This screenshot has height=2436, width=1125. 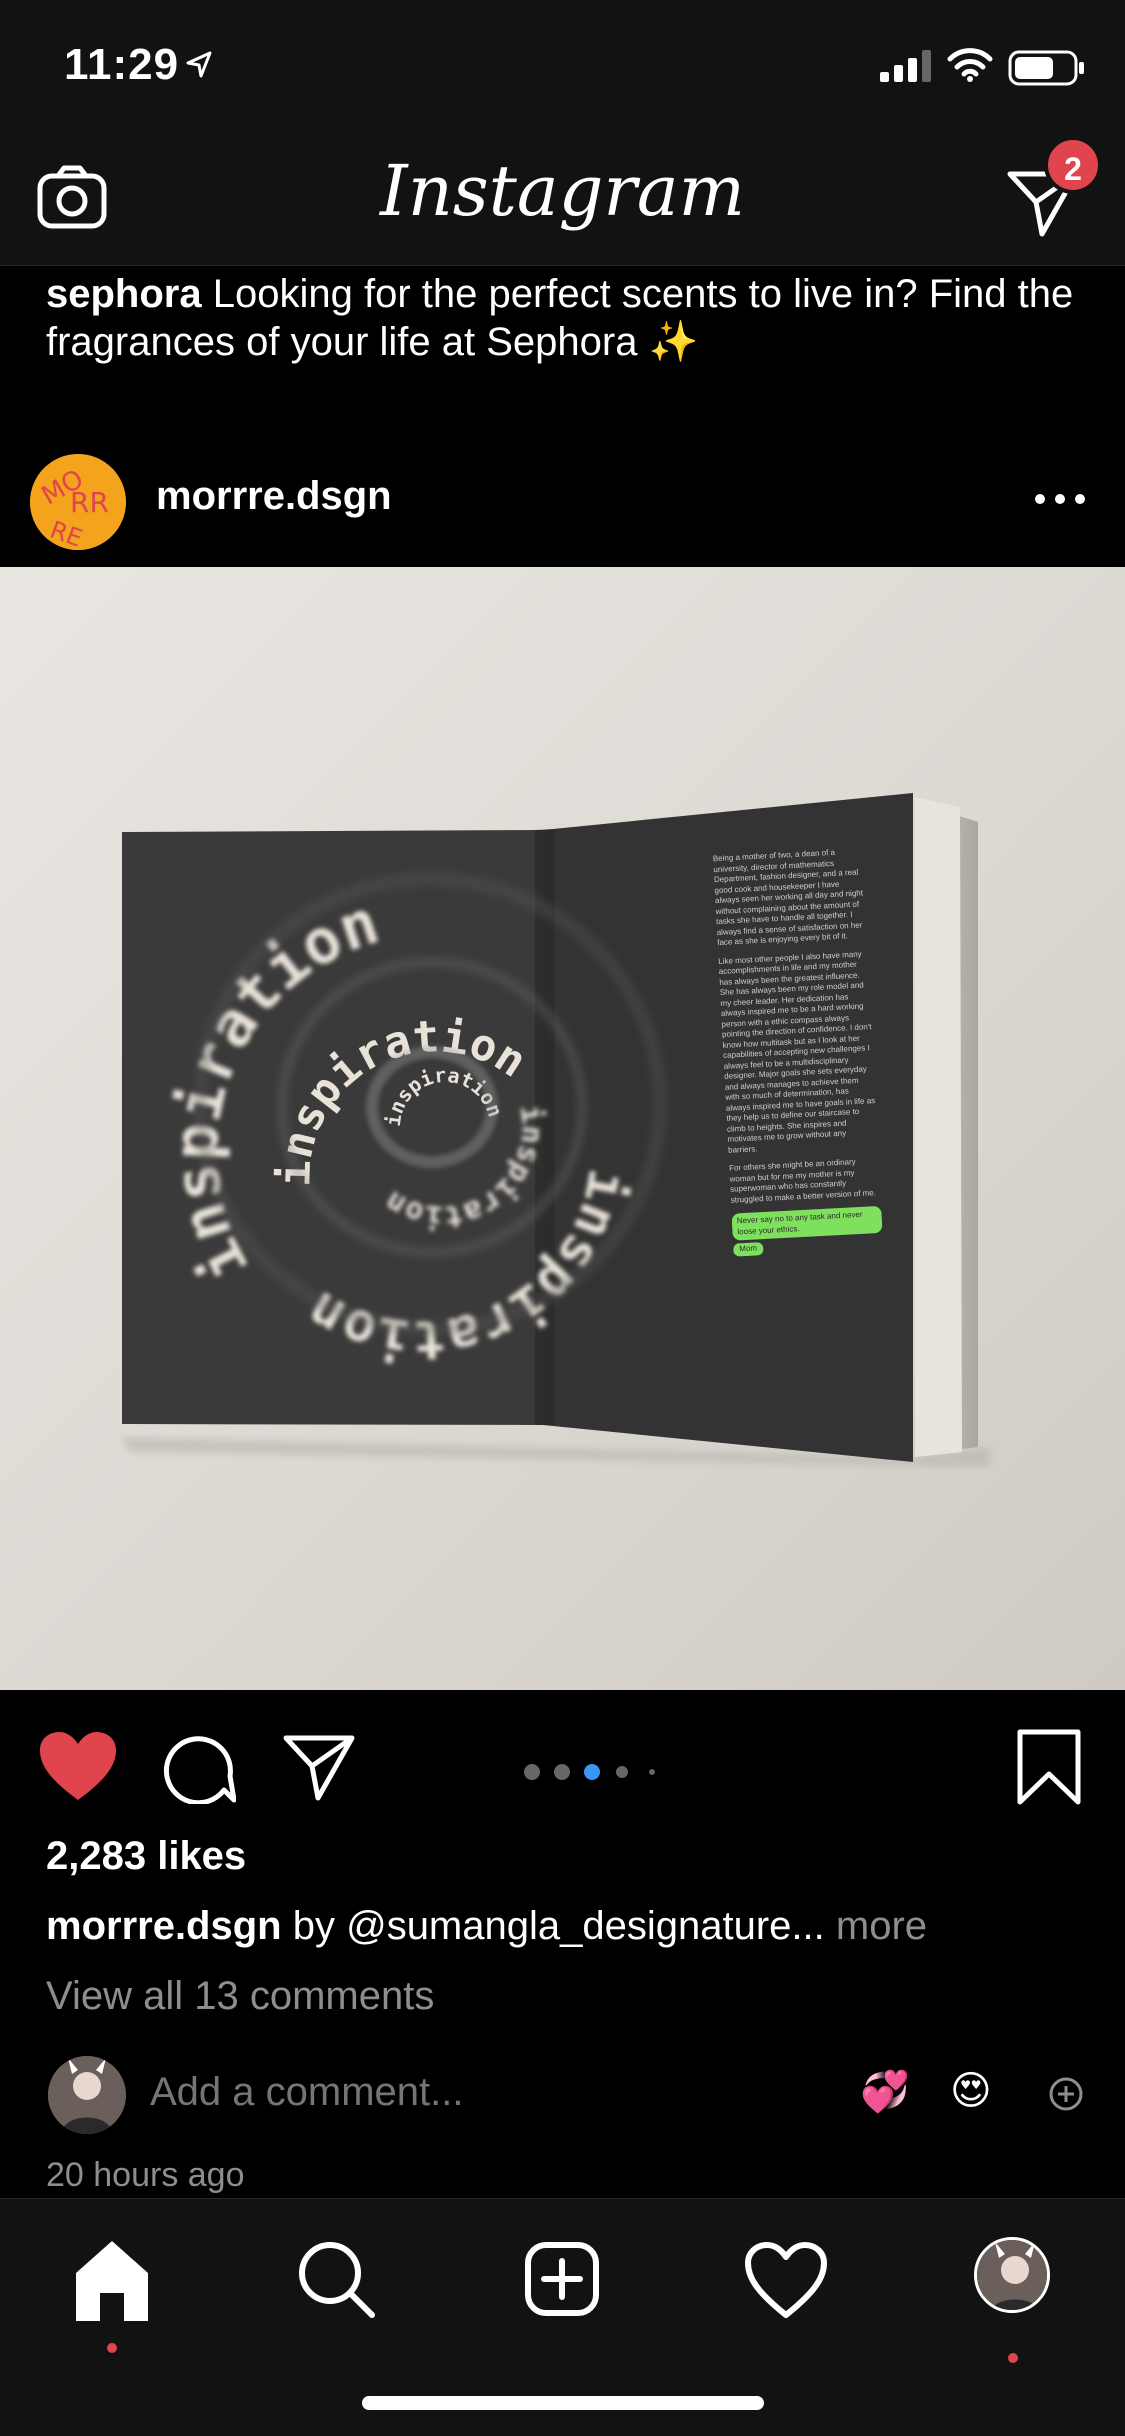 I want to click on activity-icon, so click(x=786, y=2280).